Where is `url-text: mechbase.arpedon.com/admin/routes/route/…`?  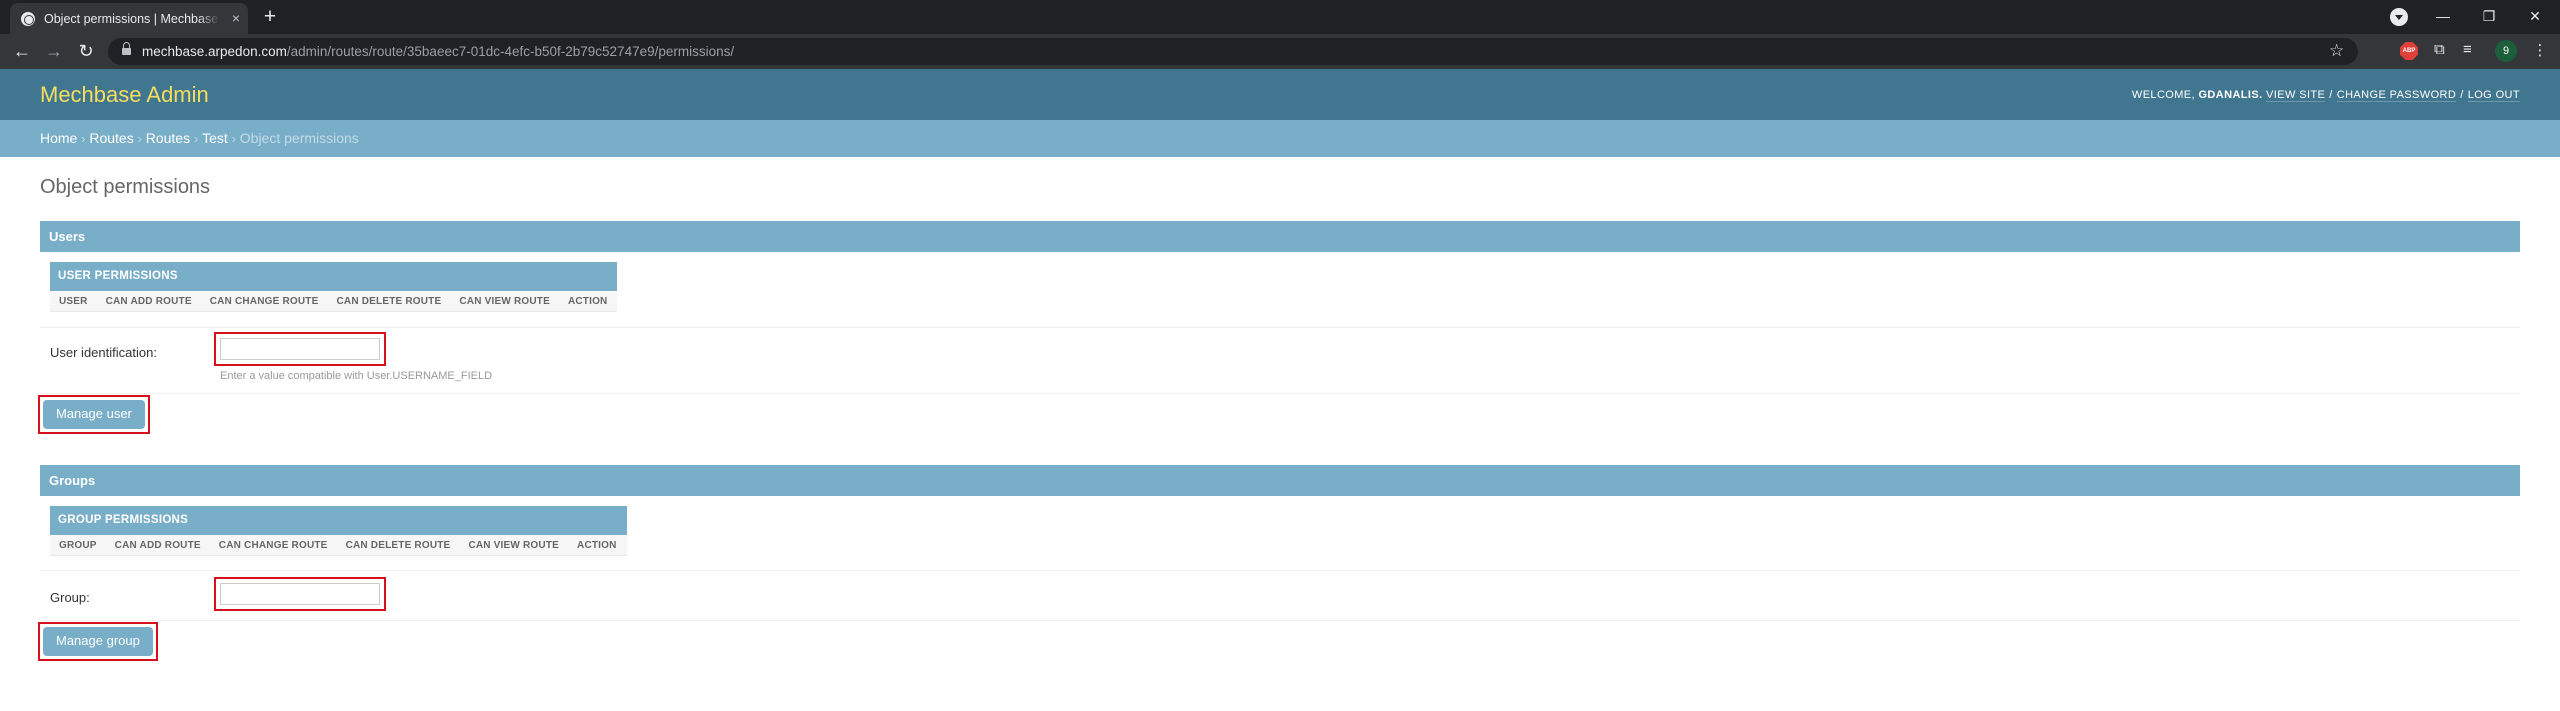
url-text: mechbase.arpedon.com/admin/routes/route/… is located at coordinates (438, 51).